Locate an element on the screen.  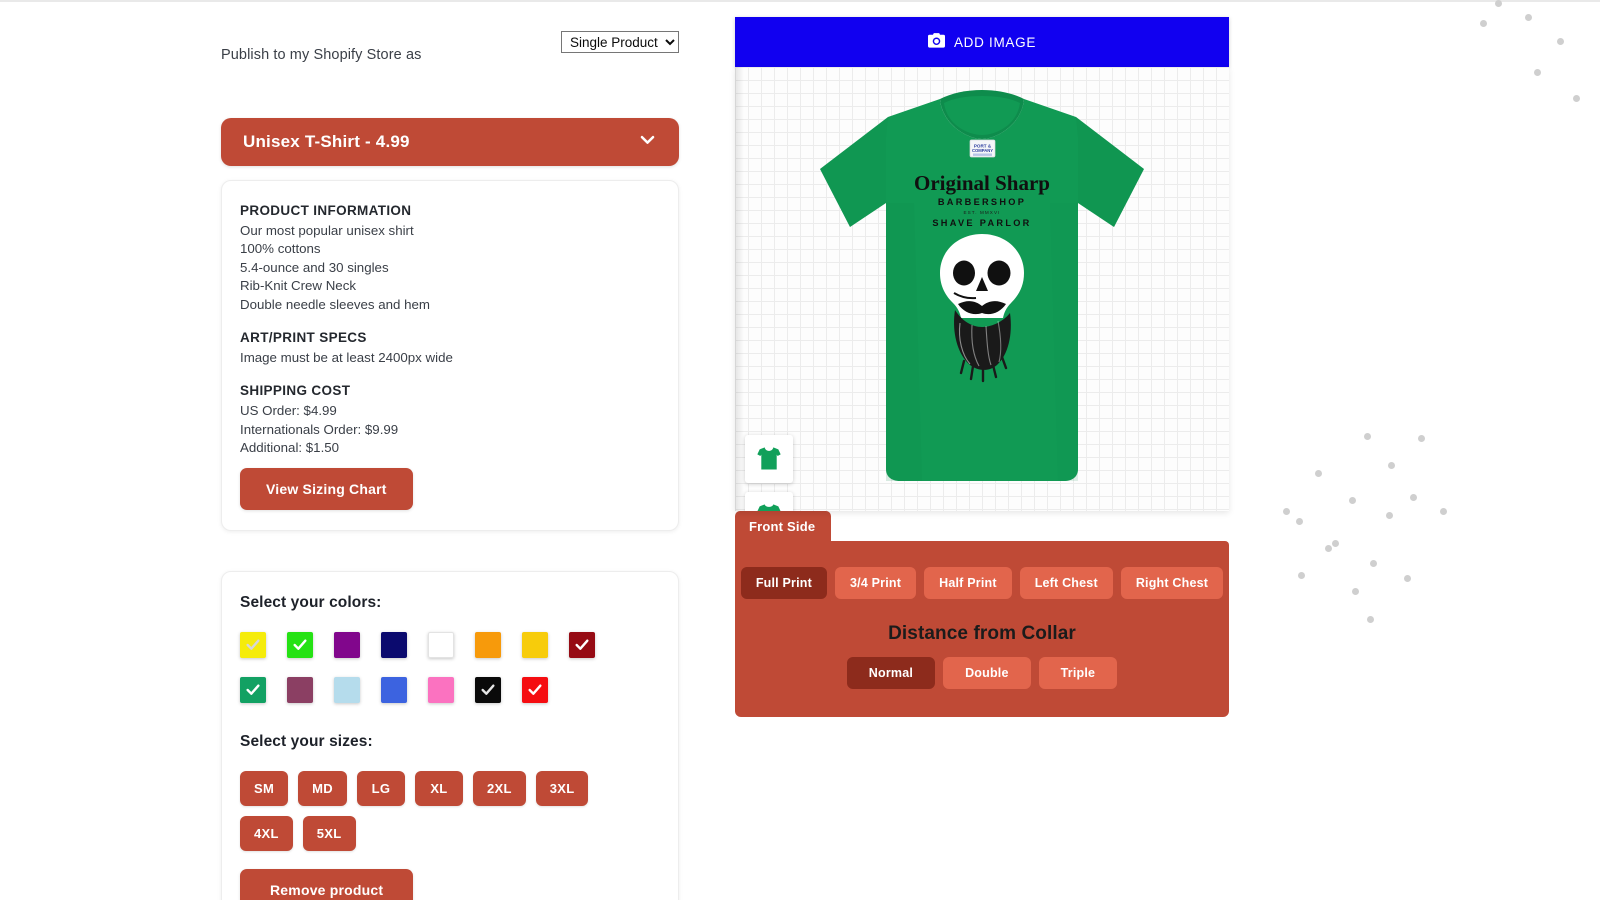
product-header-bar: Unisex T-Shirt - 4.99 is located at coordinates (450, 142).